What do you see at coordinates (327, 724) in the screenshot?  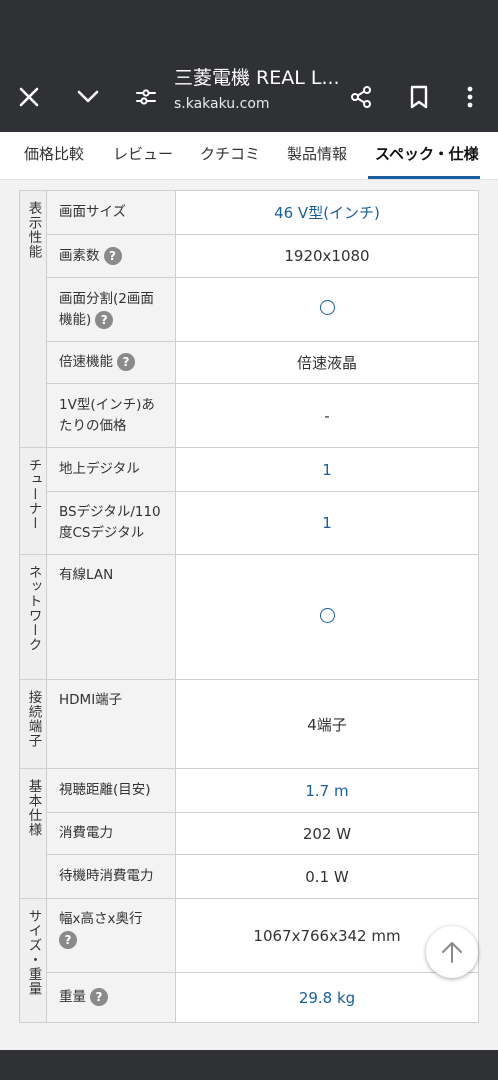 I see `spec-value: 4端子` at bounding box center [327, 724].